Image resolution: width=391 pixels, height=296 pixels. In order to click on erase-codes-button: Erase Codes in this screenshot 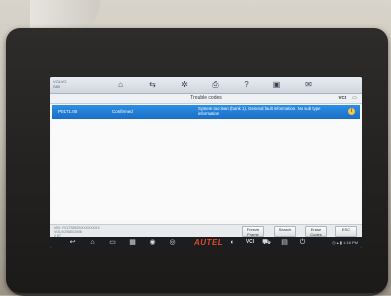, I will do `click(316, 231)`.